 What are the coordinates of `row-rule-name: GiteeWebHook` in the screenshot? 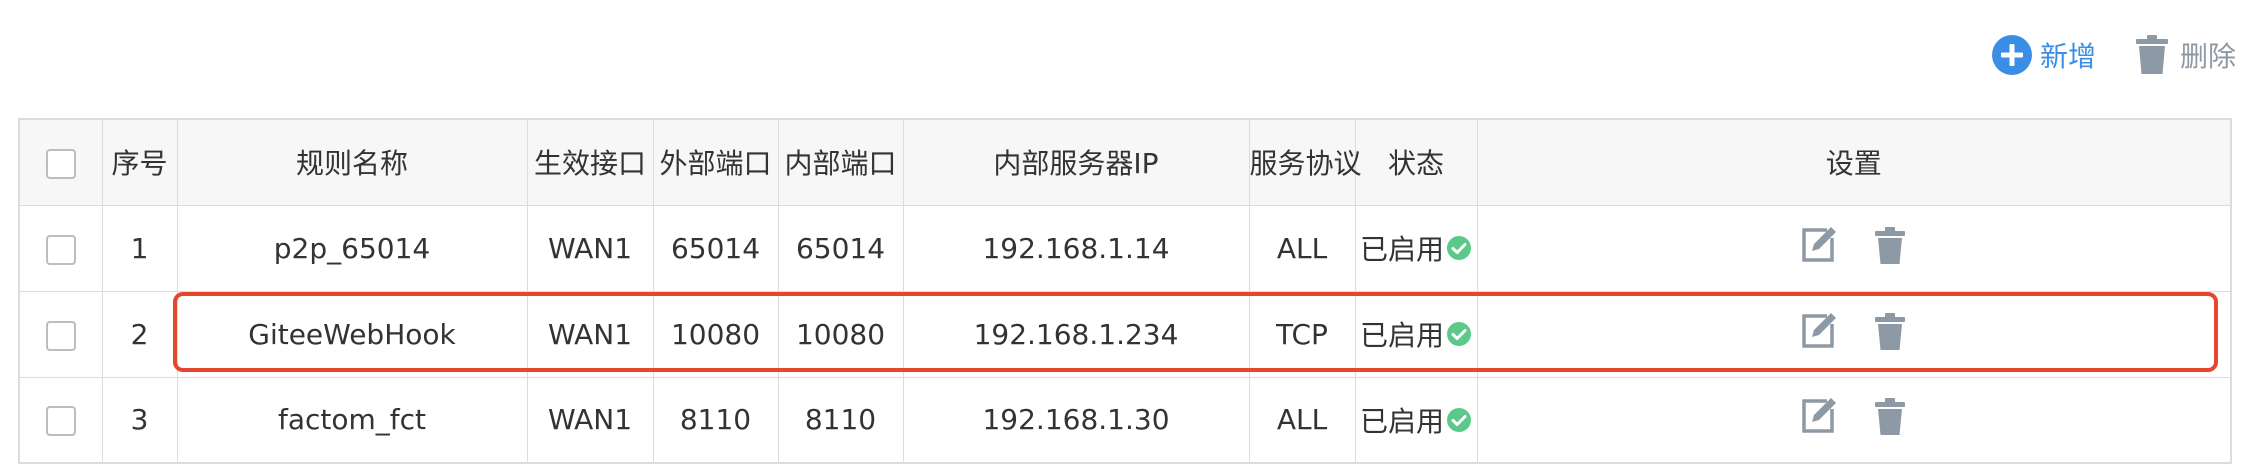 It's located at (352, 334).